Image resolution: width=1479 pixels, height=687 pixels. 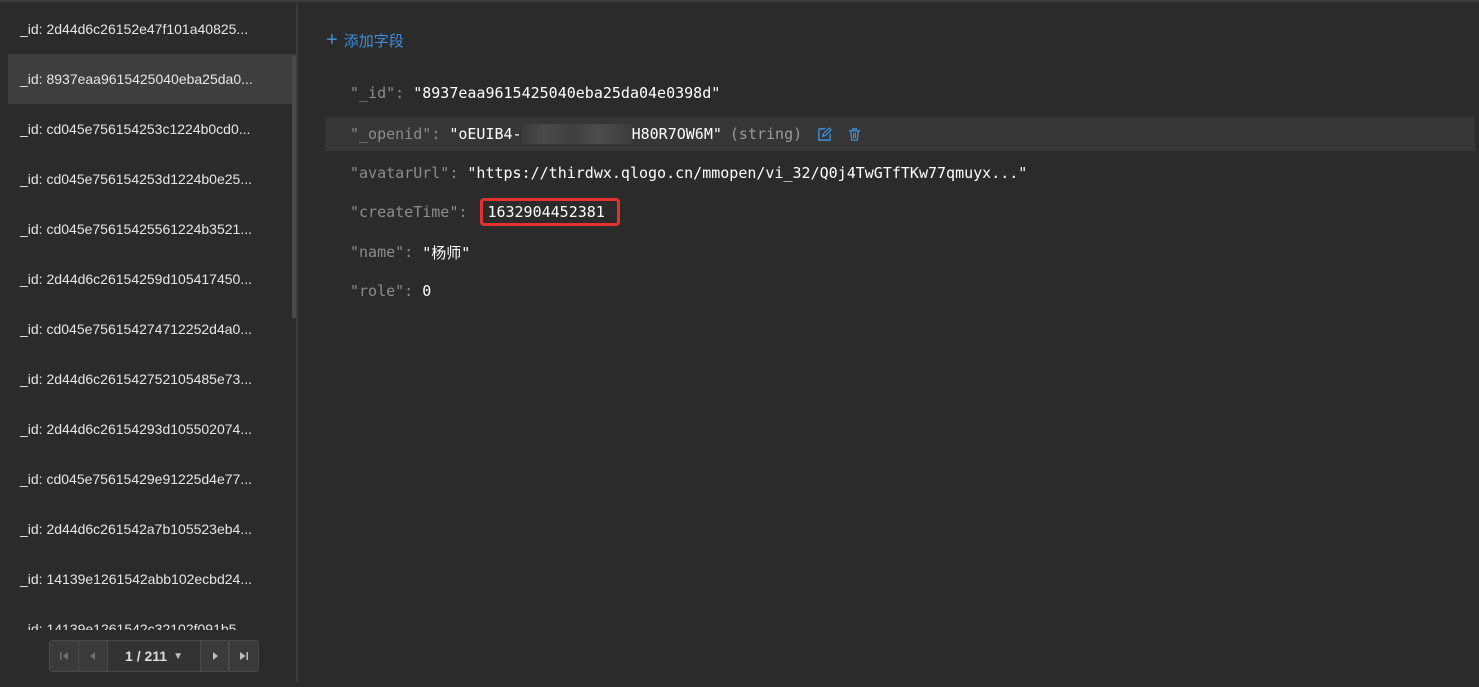 I want to click on edit-field-button, so click(x=824, y=134).